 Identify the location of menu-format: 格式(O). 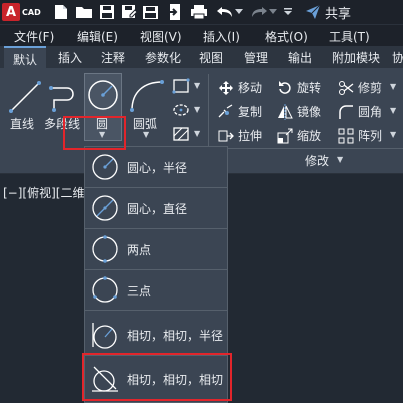
(286, 36).